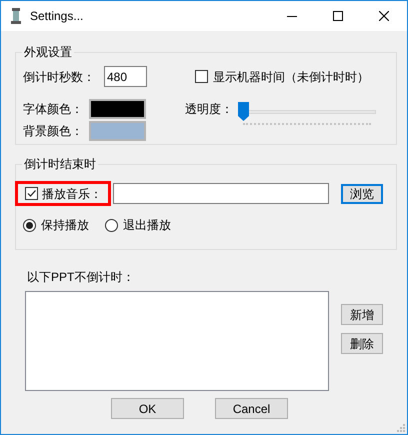  What do you see at coordinates (53, 109) in the screenshot?
I see `field-label: 字体颜色：` at bounding box center [53, 109].